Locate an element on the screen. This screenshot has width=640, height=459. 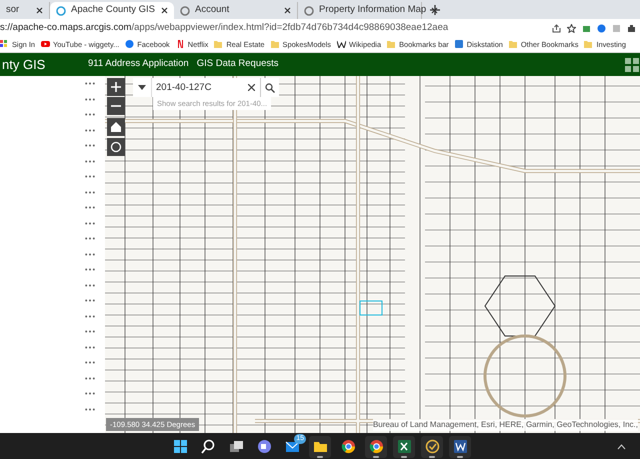
windows-logo-icon is located at coordinates (180, 446).